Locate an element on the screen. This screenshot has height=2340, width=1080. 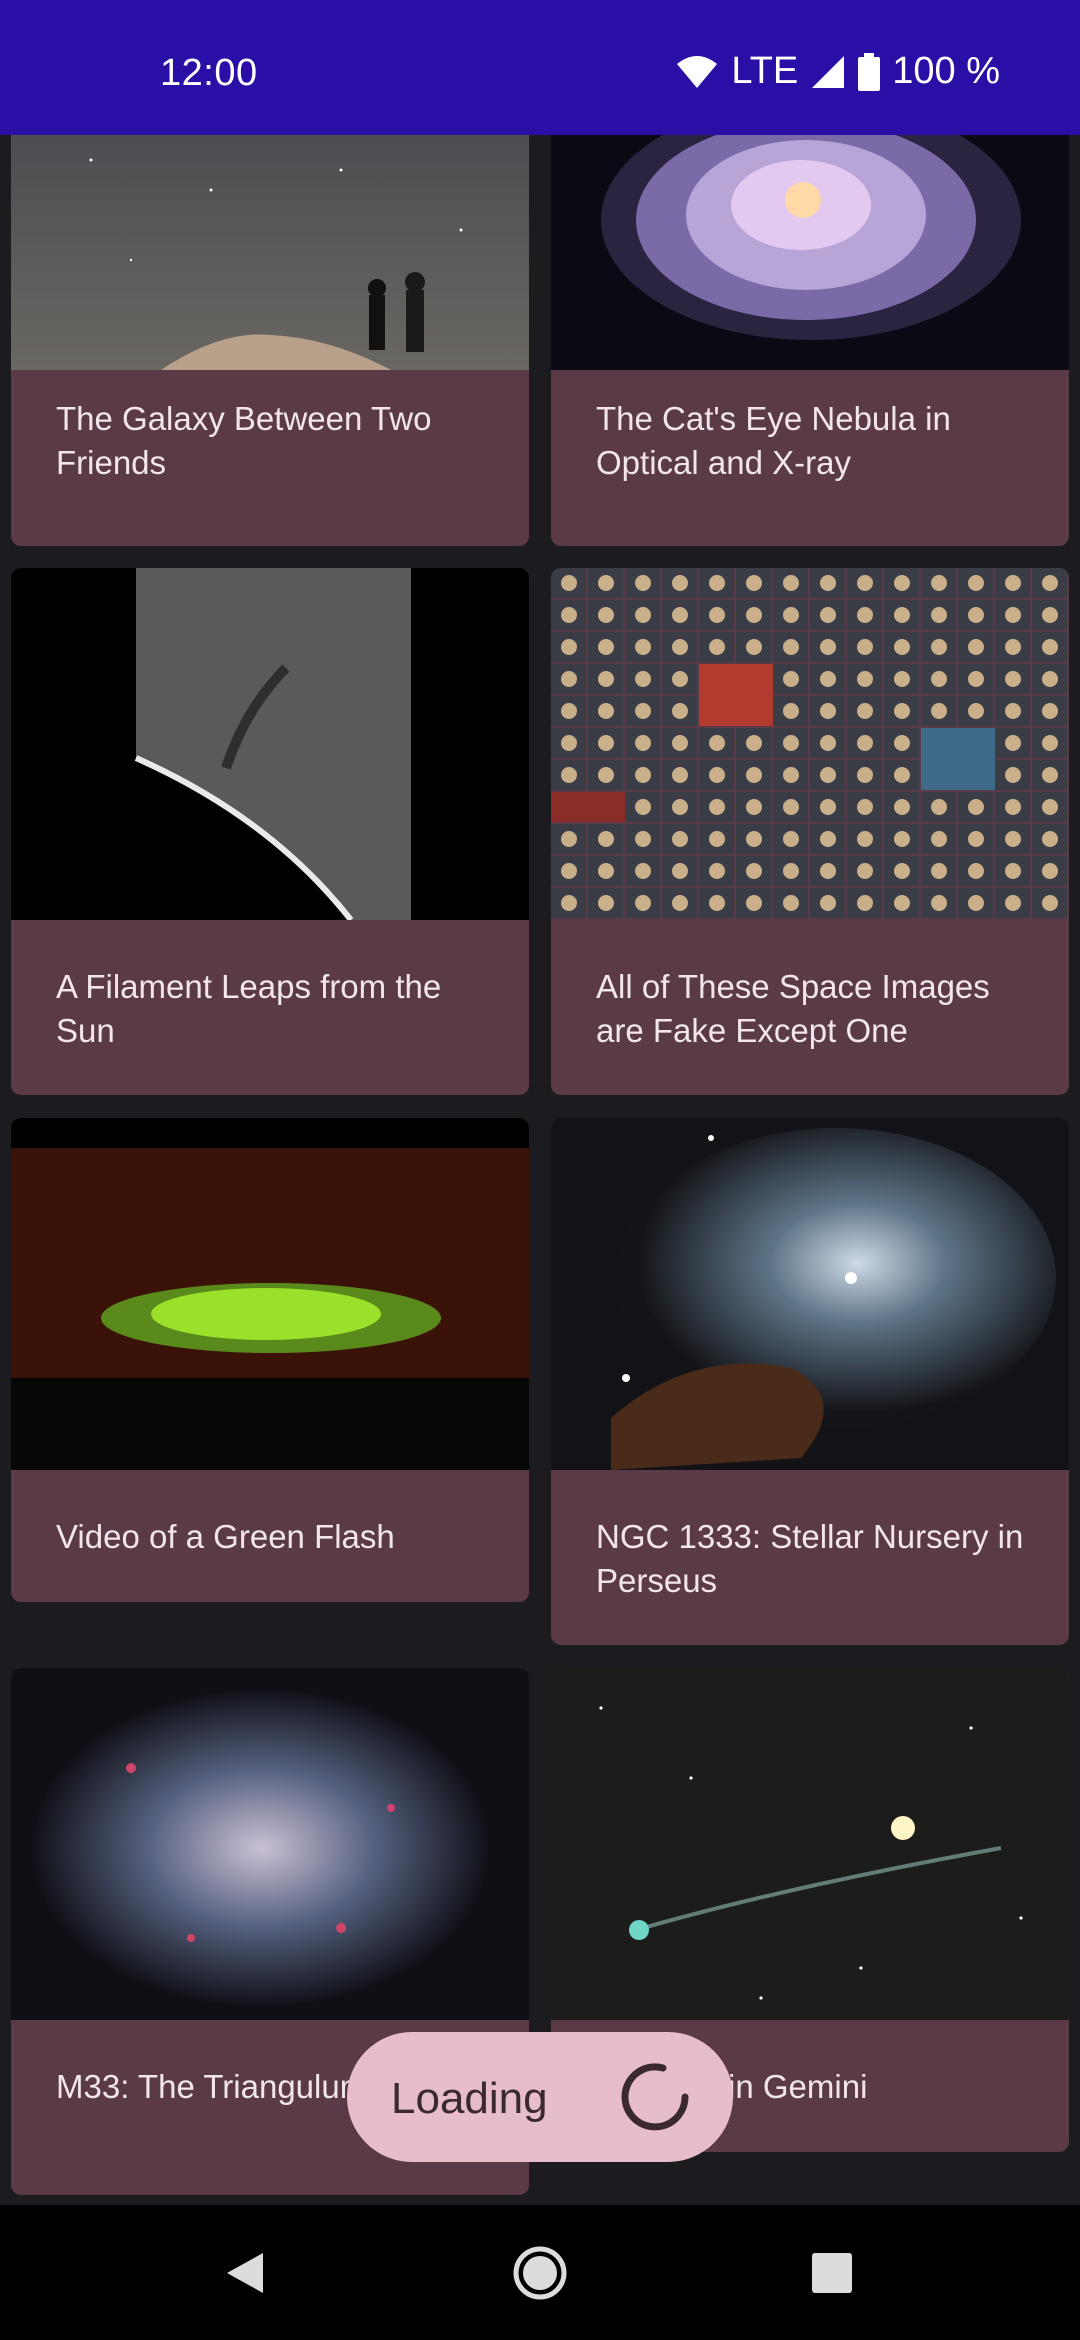
apod-card: The Galaxy Between Two Friends is located at coordinates (270, 340).